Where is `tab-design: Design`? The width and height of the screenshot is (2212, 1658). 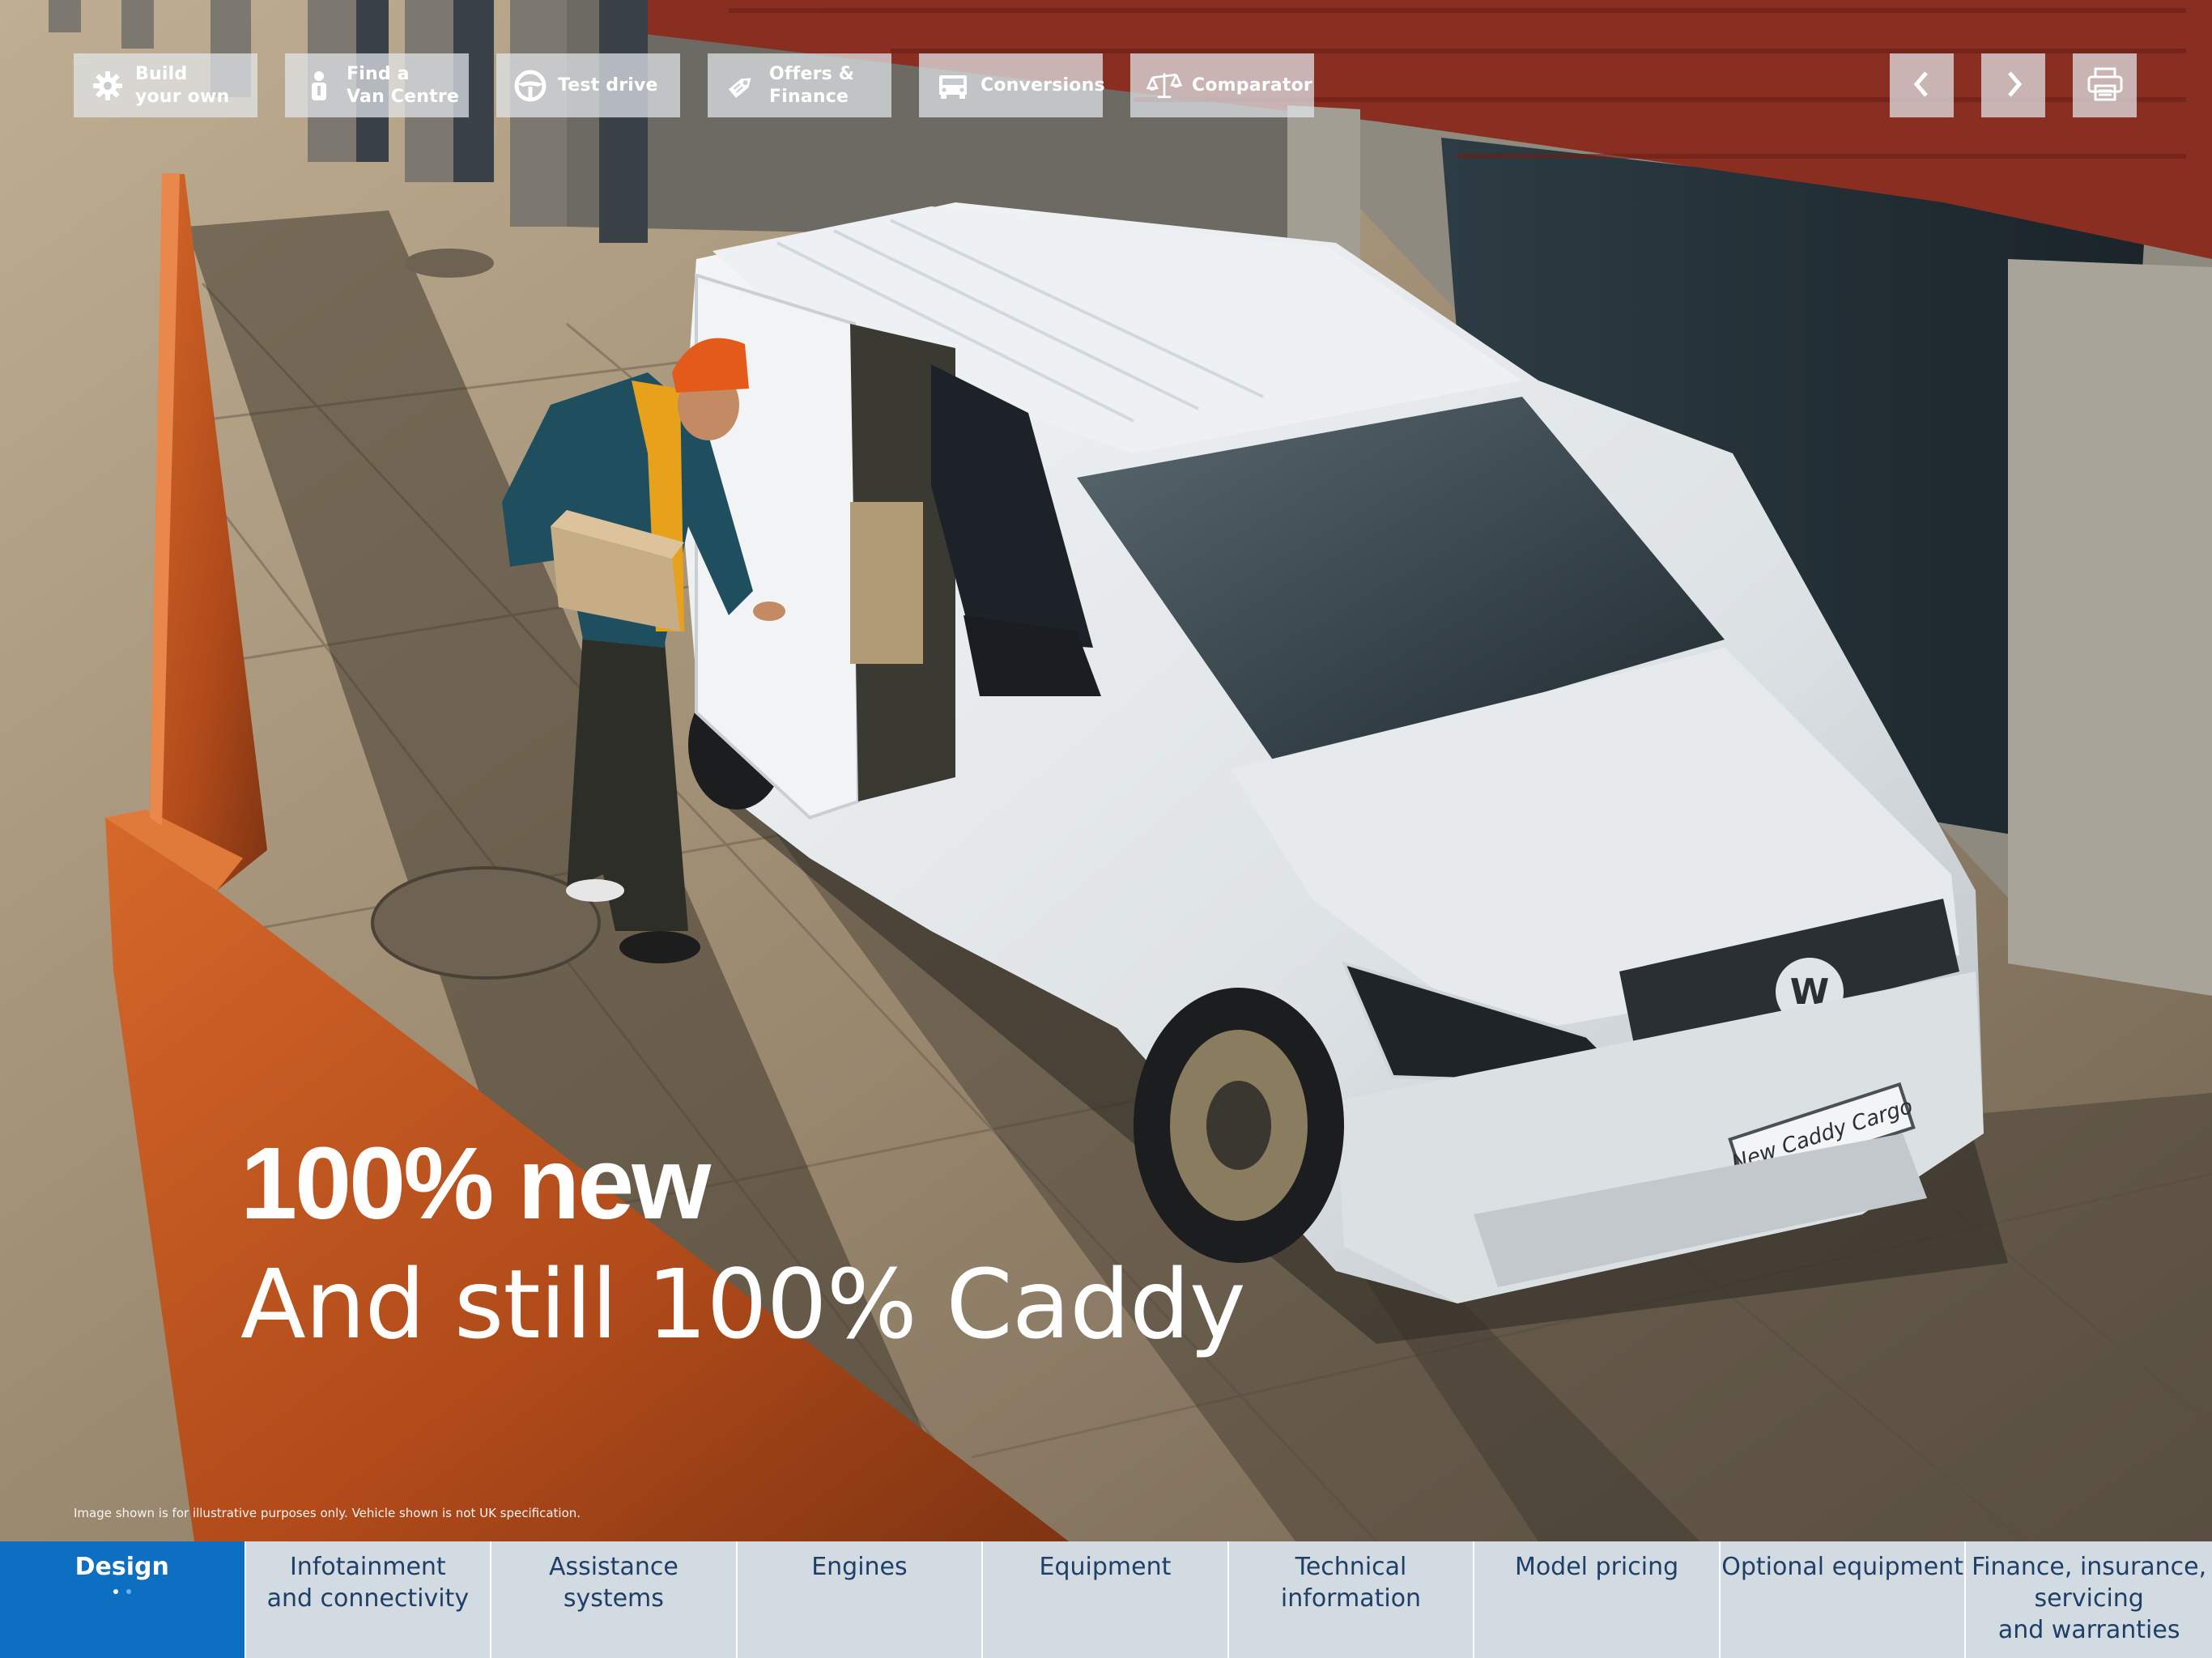 tab-design: Design is located at coordinates (123, 1599).